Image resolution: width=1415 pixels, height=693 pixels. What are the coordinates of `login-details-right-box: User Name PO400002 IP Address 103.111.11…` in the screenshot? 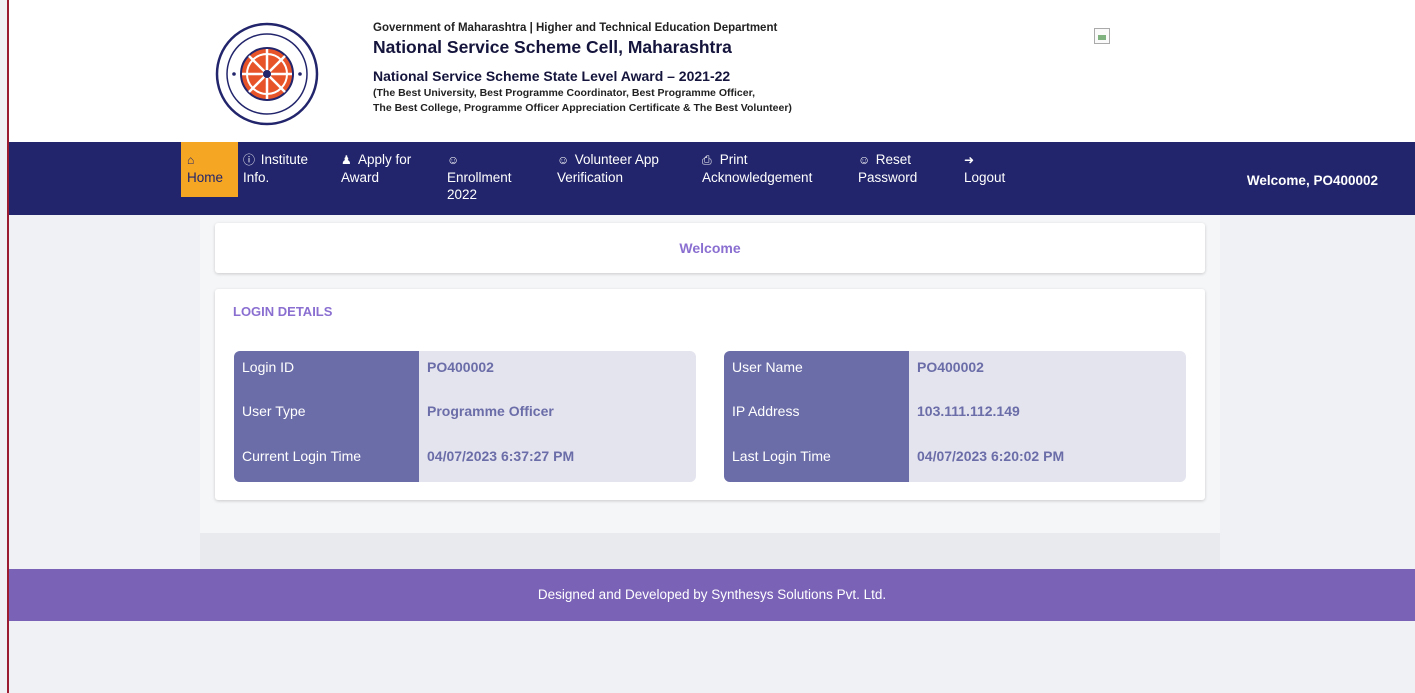 It's located at (955, 416).